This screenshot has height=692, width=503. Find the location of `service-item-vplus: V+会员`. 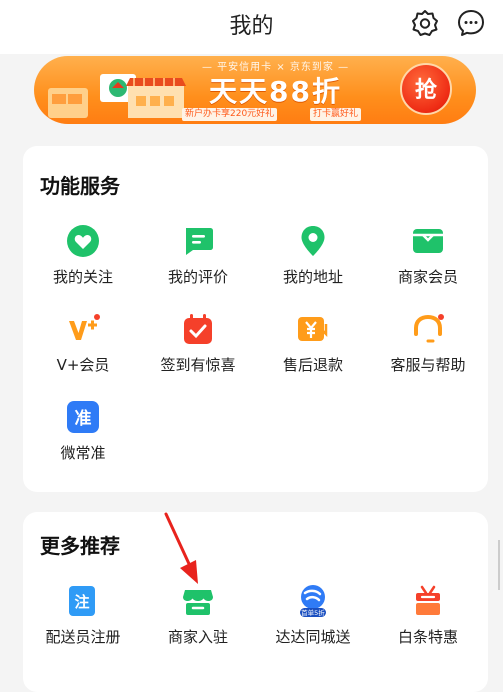

service-item-vplus: V+会员 is located at coordinates (83, 343).